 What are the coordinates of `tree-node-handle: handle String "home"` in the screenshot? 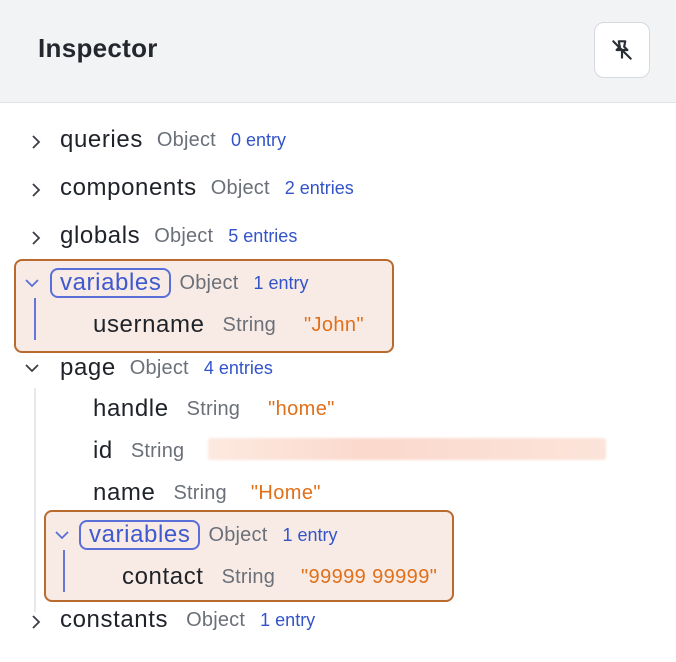 It's located at (214, 409).